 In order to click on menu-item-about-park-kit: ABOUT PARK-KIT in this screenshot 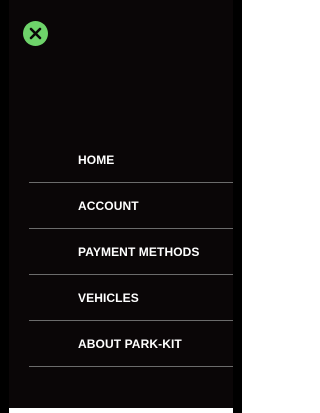, I will do `click(131, 344)`.